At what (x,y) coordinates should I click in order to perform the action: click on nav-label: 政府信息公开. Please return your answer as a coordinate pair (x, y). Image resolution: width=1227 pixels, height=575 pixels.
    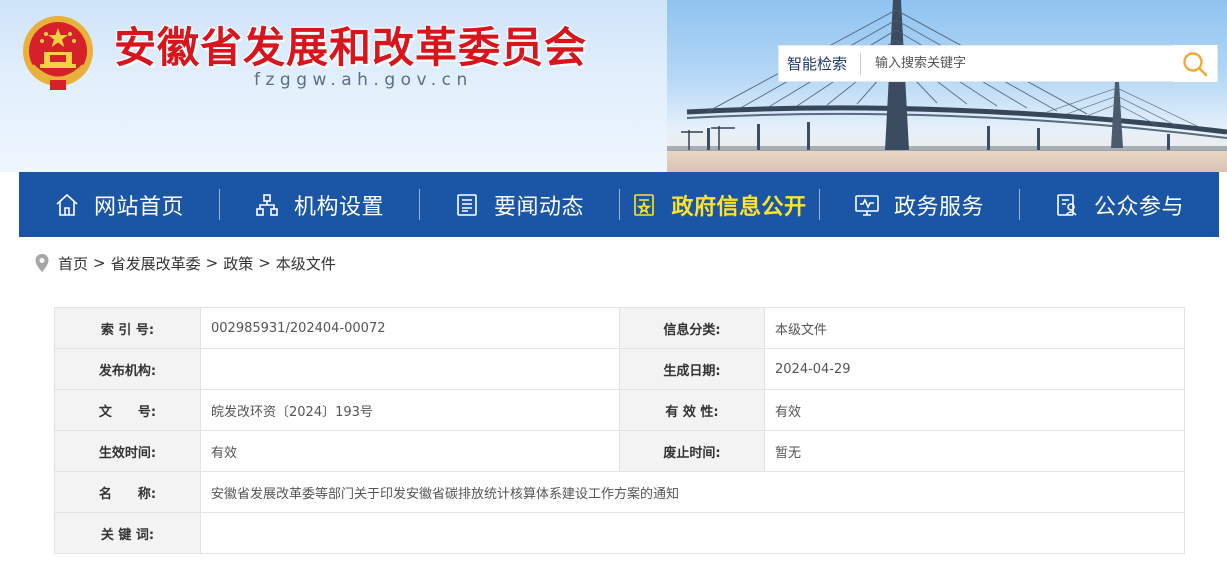
    Looking at the image, I should click on (739, 207).